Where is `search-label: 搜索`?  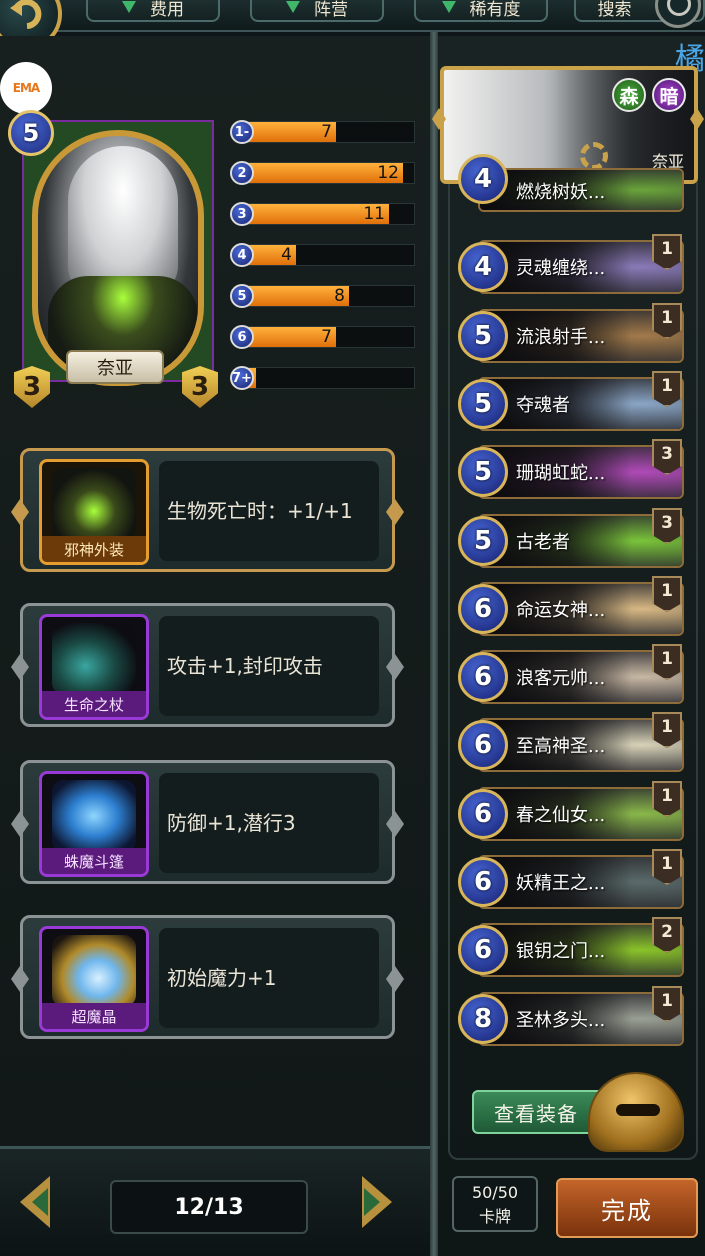 search-label: 搜索 is located at coordinates (614, 10).